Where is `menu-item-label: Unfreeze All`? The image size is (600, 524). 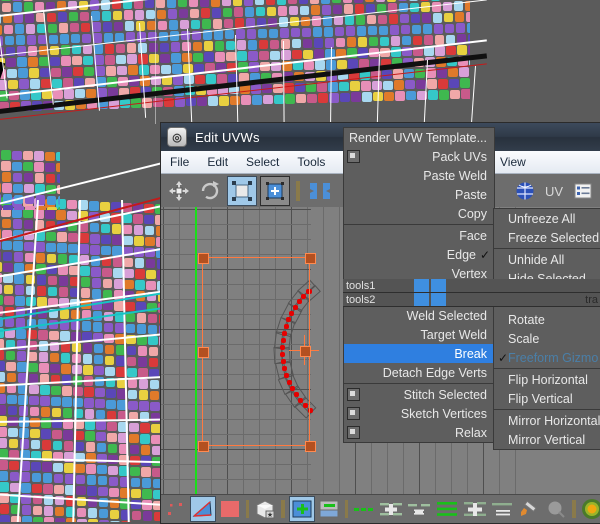
menu-item-label: Unfreeze All is located at coordinates (542, 218).